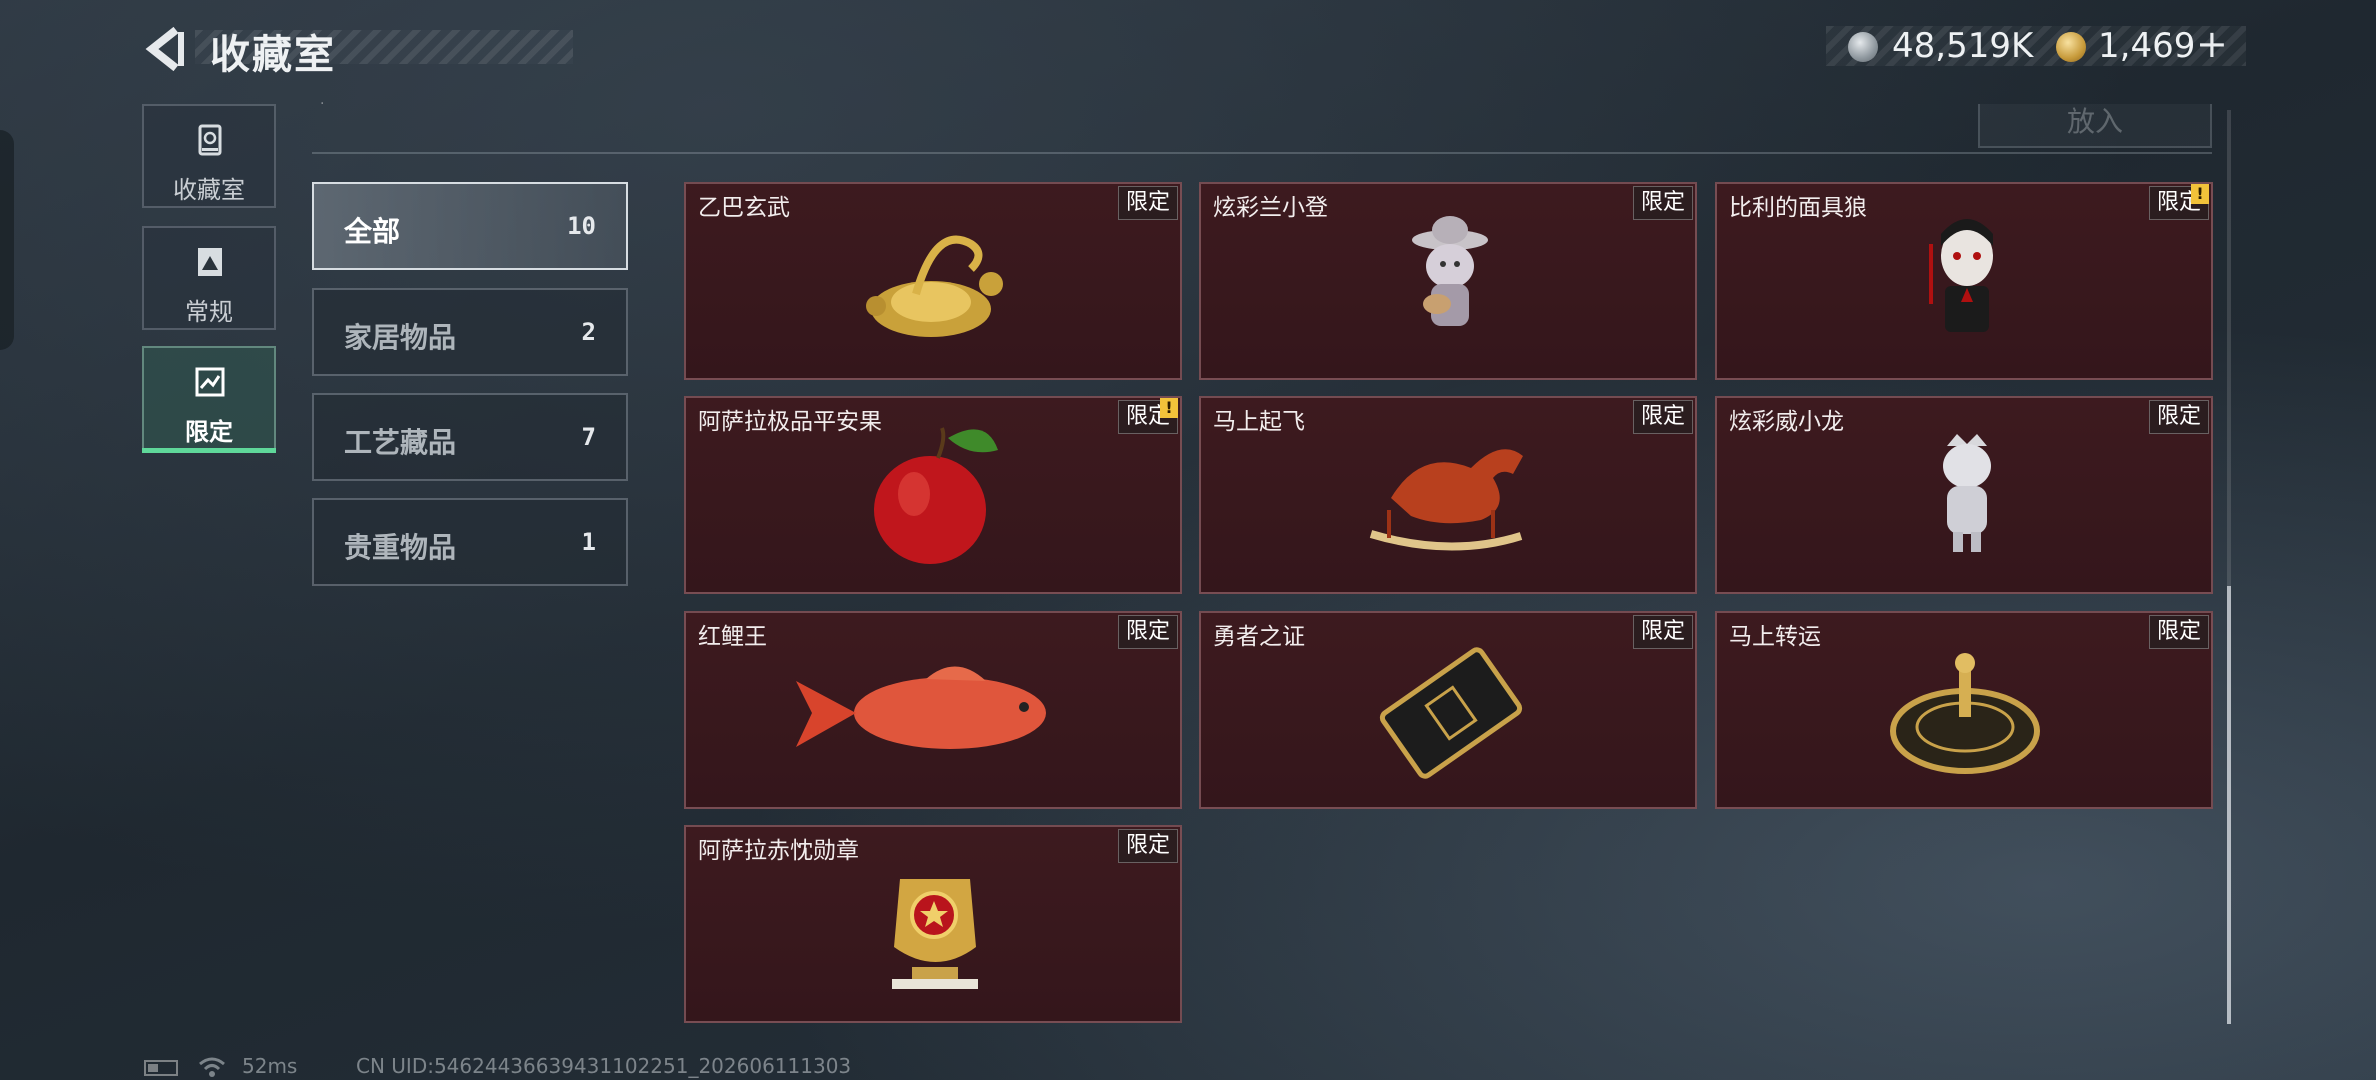 This screenshot has height=1080, width=2376. I want to click on back-button, so click(164, 49).